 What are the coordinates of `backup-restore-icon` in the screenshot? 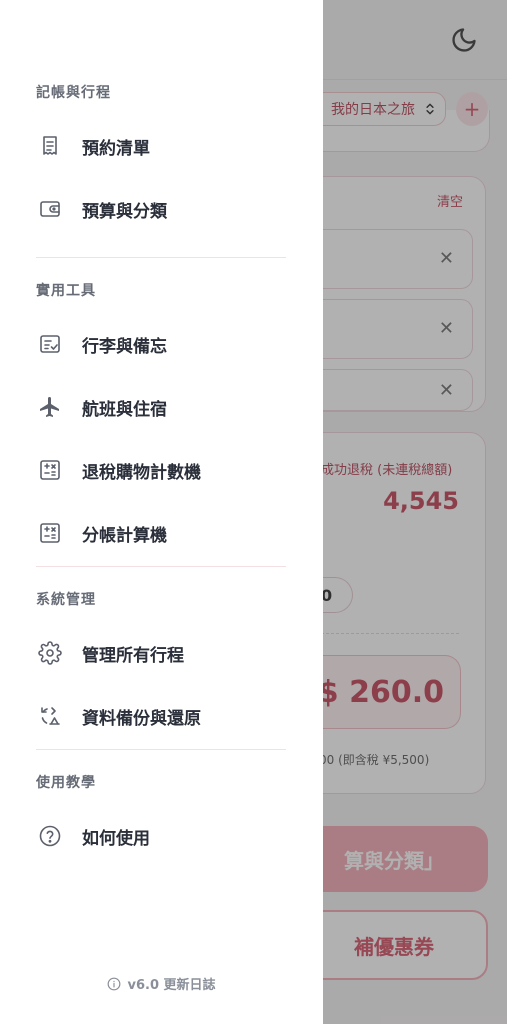 It's located at (50, 716).